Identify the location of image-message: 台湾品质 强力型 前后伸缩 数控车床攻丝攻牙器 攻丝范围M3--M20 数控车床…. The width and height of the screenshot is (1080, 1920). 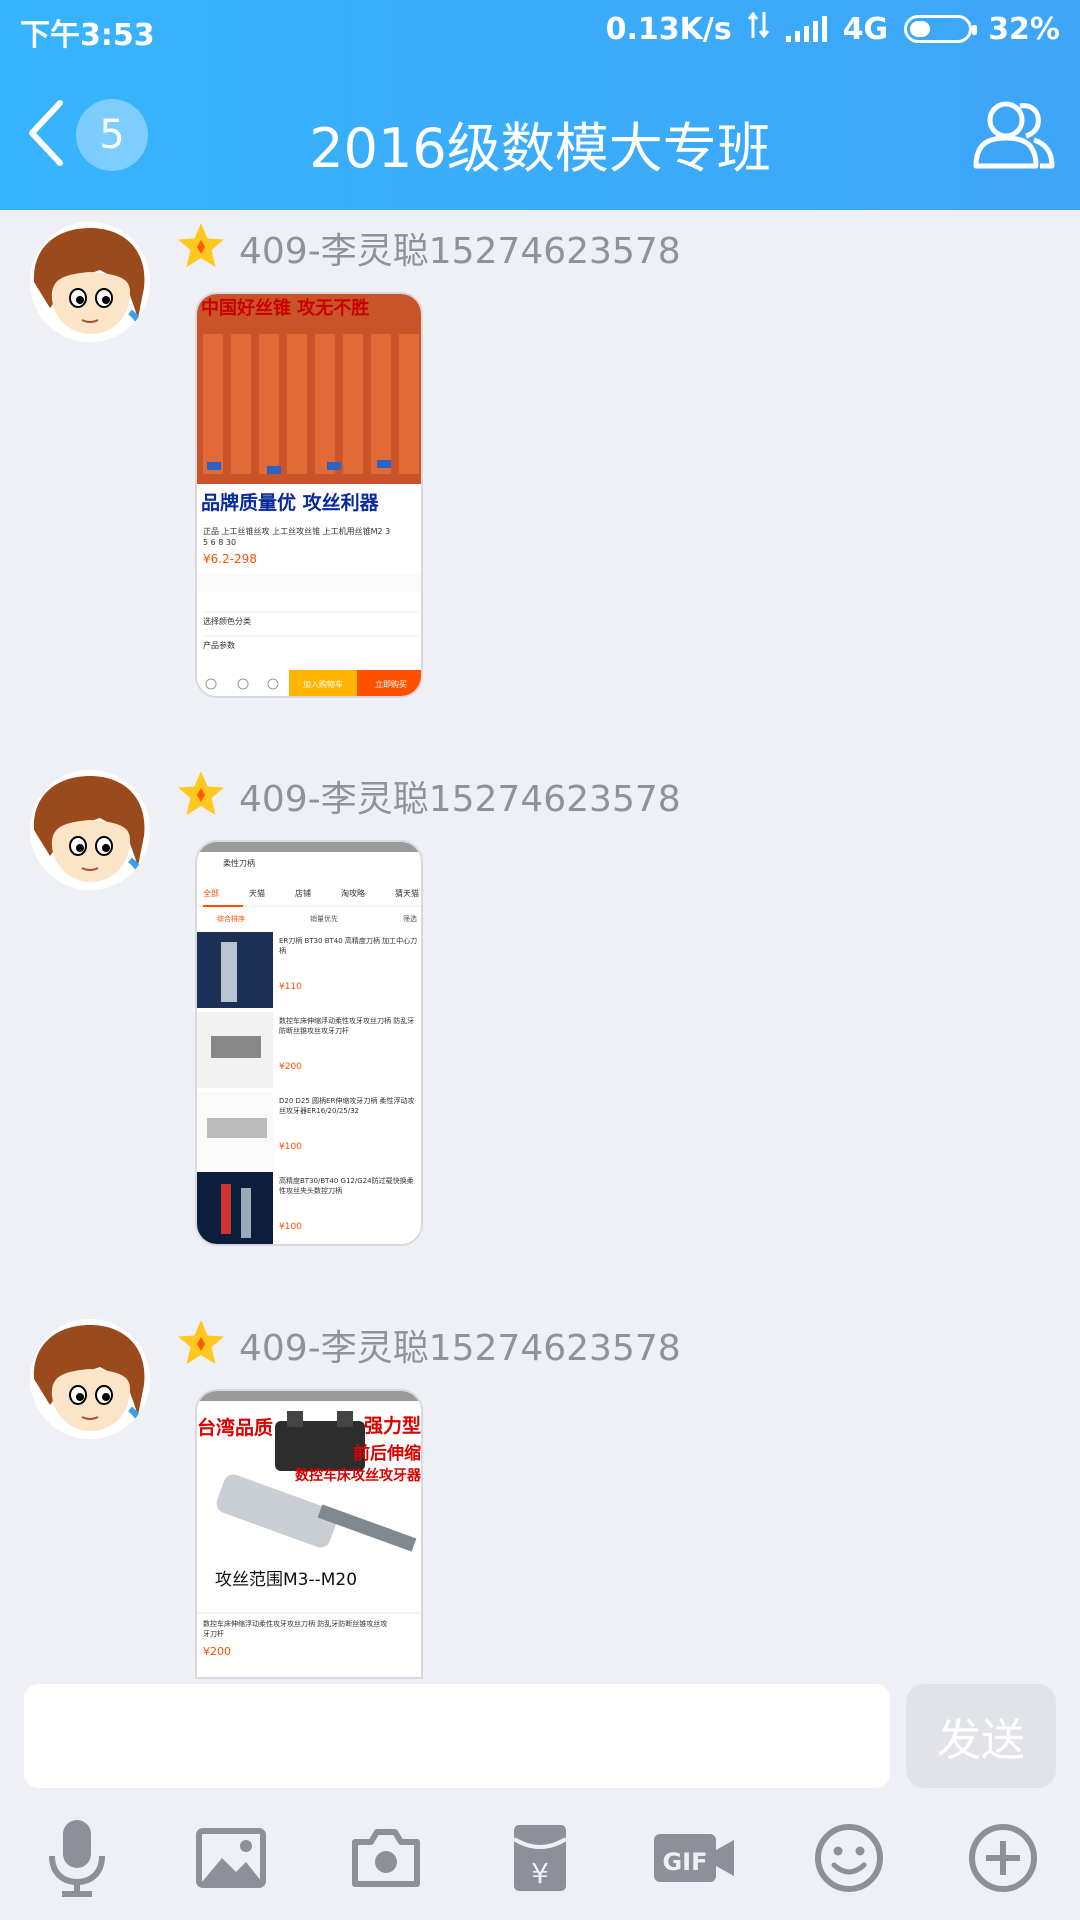
(309, 1534).